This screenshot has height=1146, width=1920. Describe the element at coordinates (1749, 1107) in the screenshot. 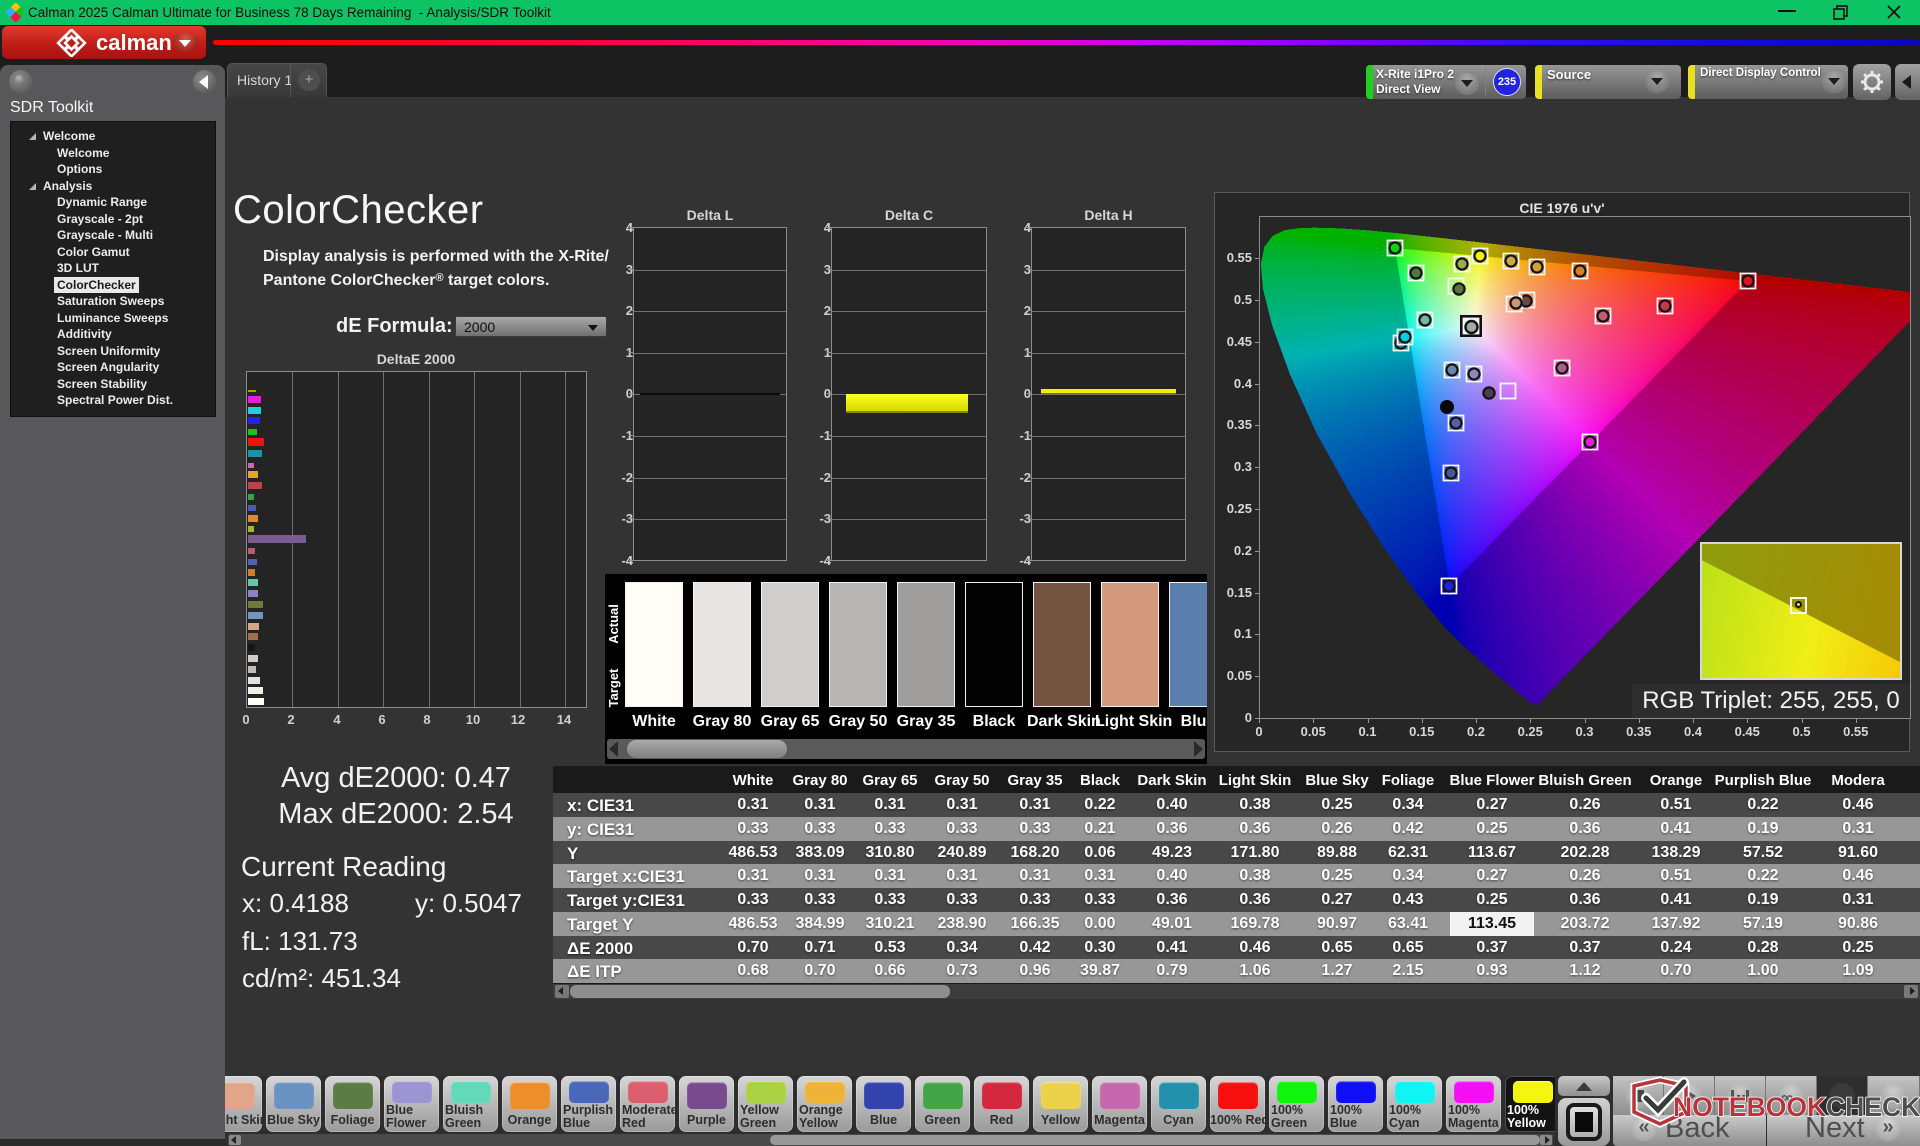

I see `svg-text: NOTEBOOK` at that location.